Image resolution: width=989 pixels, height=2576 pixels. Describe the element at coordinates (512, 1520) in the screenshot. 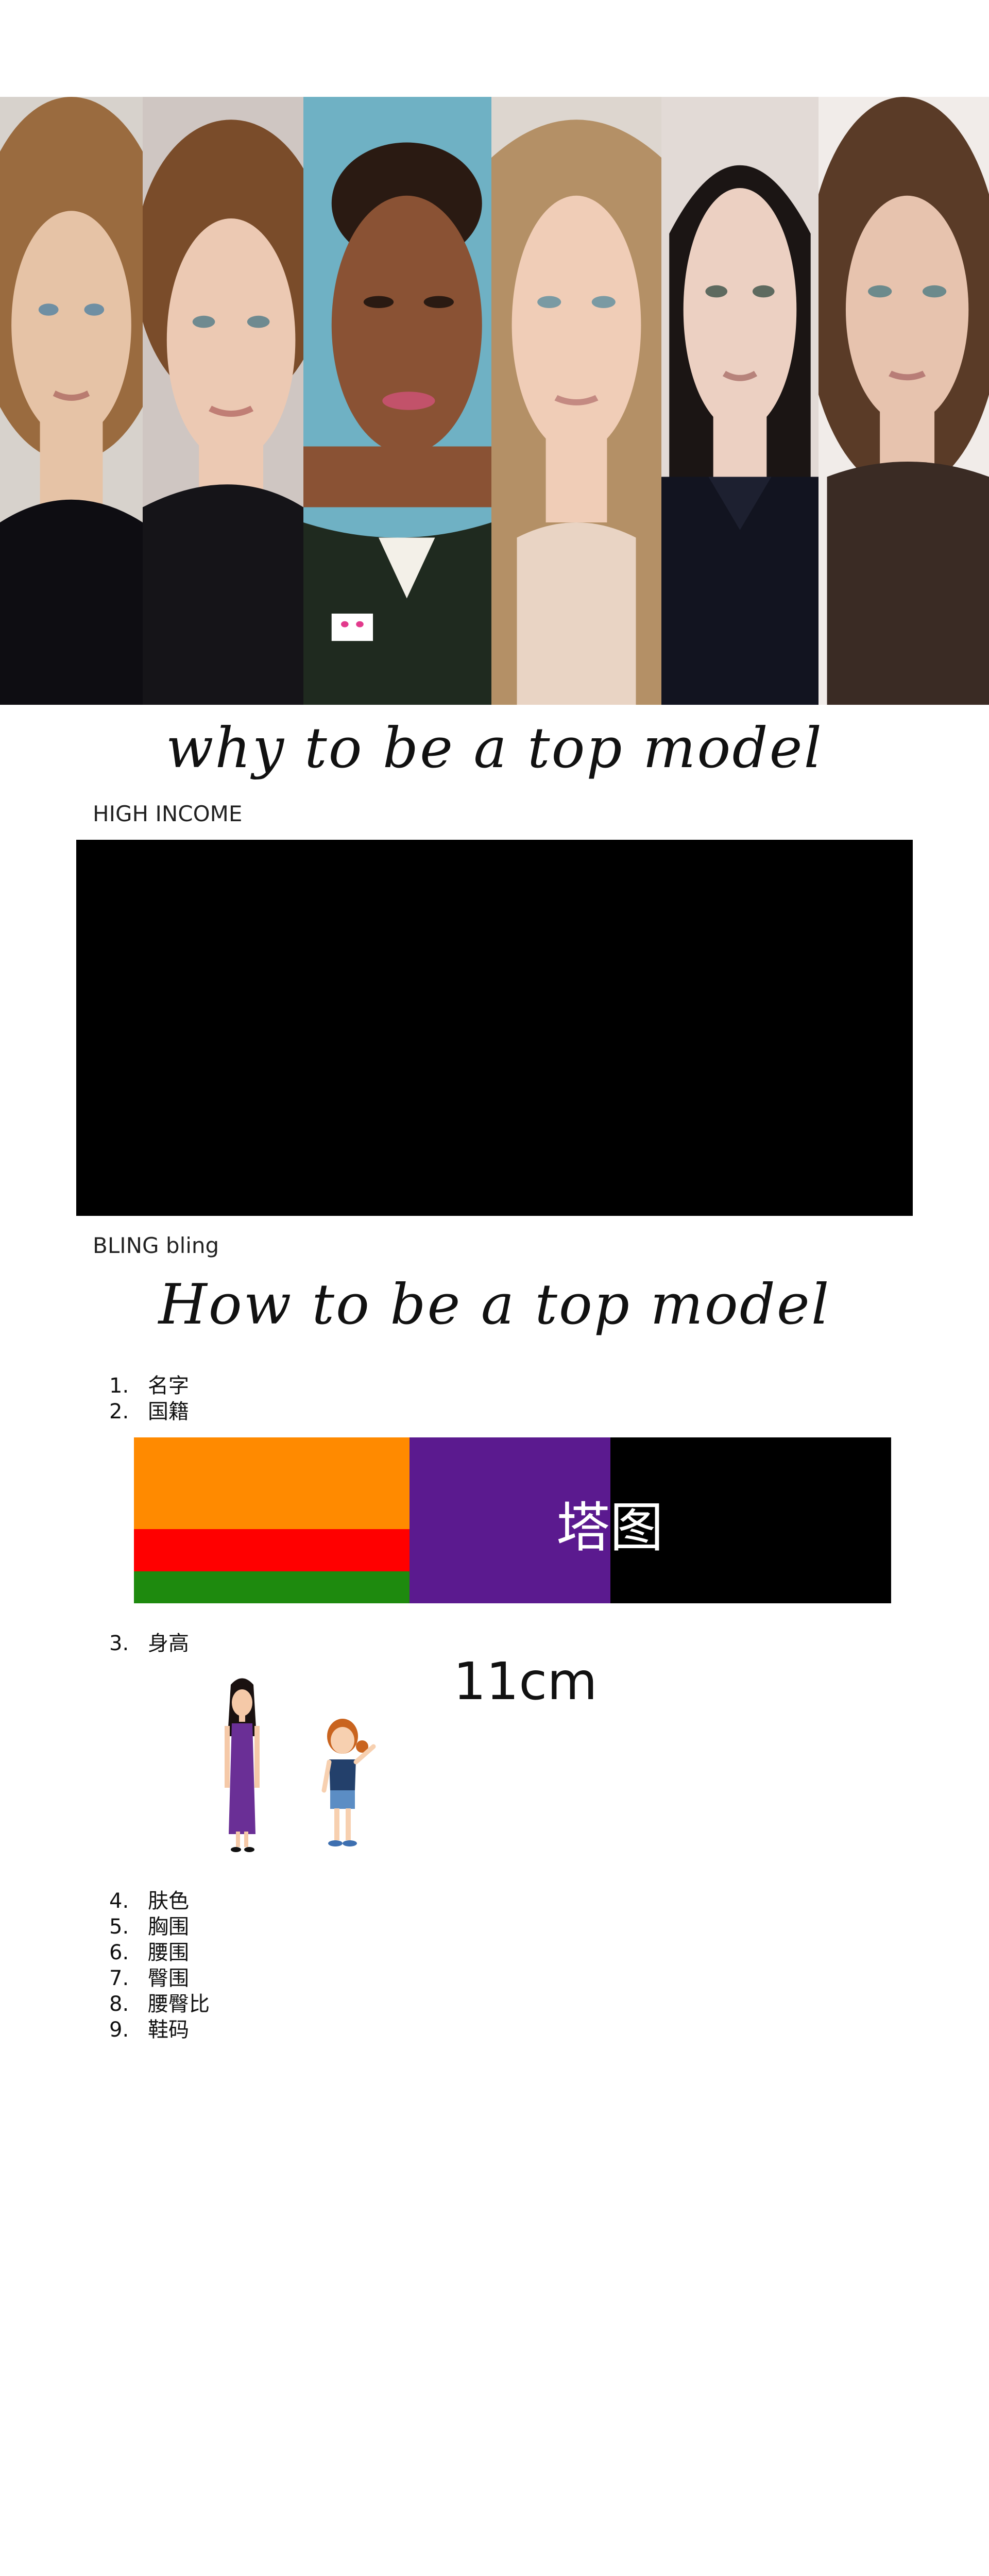

I see `color-block-graphic: 塔图` at that location.